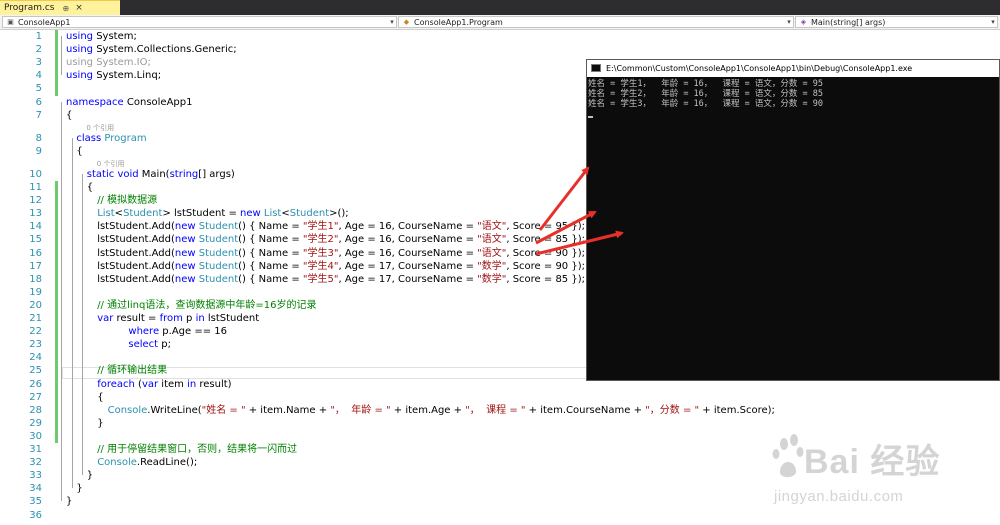 Image resolution: width=1000 pixels, height=525 pixels. What do you see at coordinates (408, 253) in the screenshot?
I see `code-token: , Age = 16, CourseName =` at bounding box center [408, 253].